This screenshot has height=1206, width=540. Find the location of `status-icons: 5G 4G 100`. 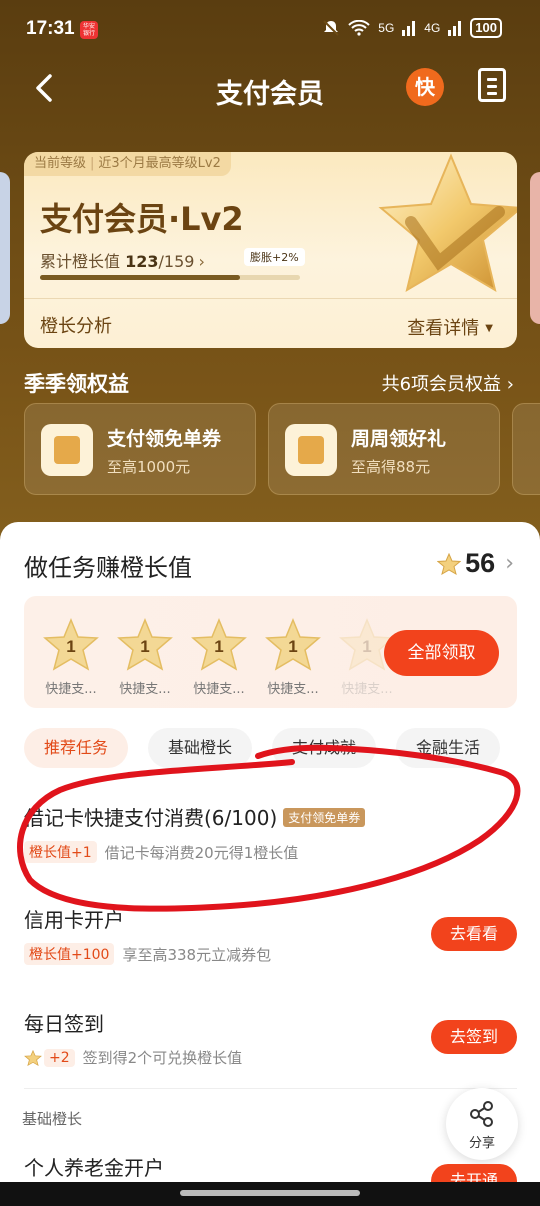

status-icons: 5G 4G 100 is located at coordinates (412, 28).